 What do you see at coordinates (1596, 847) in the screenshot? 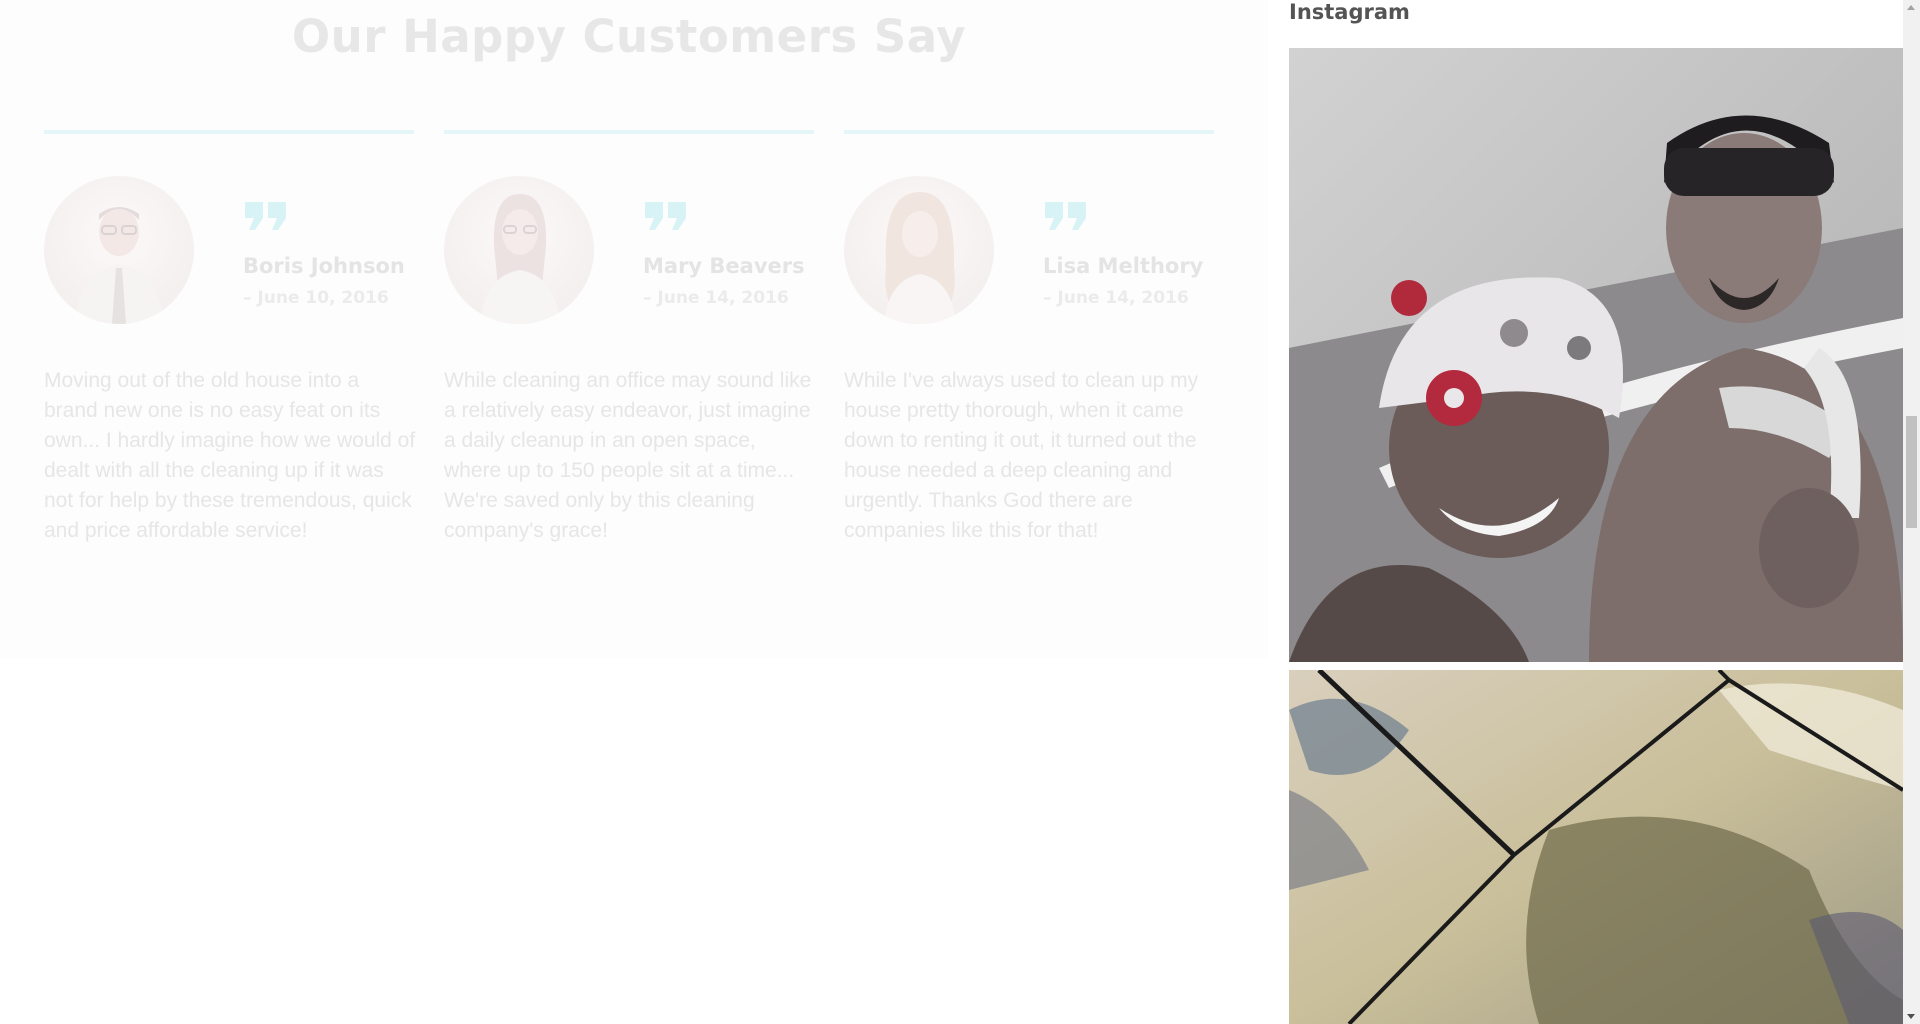
I see `tile-floor-photo` at bounding box center [1596, 847].